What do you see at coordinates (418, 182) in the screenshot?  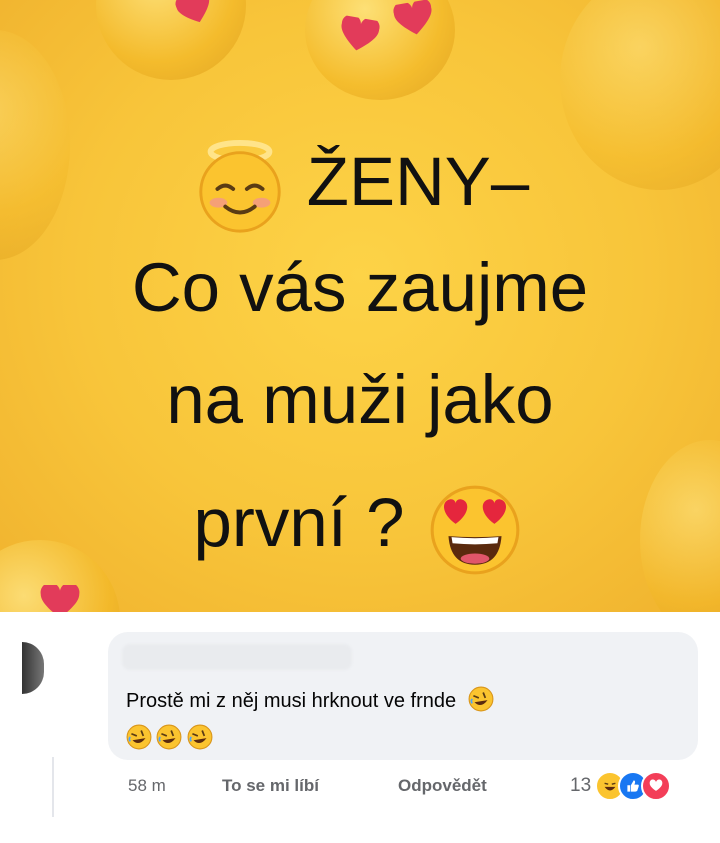 I see `post-line-1: ŽENY–` at bounding box center [418, 182].